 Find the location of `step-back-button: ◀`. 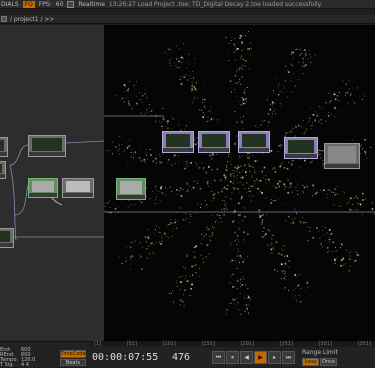

step-back-button: ◀ is located at coordinates (246, 357).